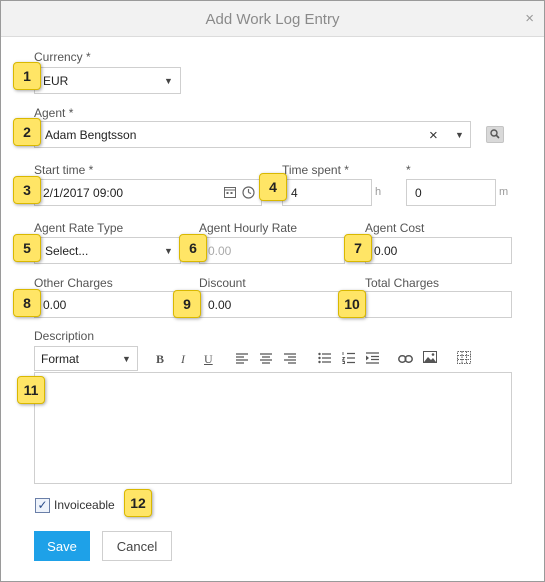 Image resolution: width=545 pixels, height=582 pixels. I want to click on clear-icon: ×, so click(433, 135).